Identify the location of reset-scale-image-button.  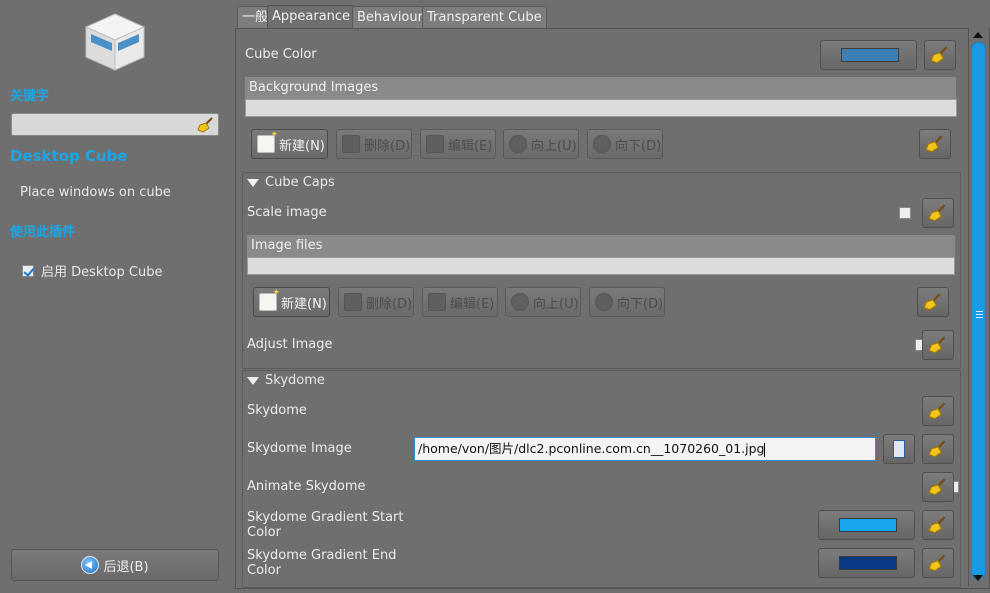
(938, 213).